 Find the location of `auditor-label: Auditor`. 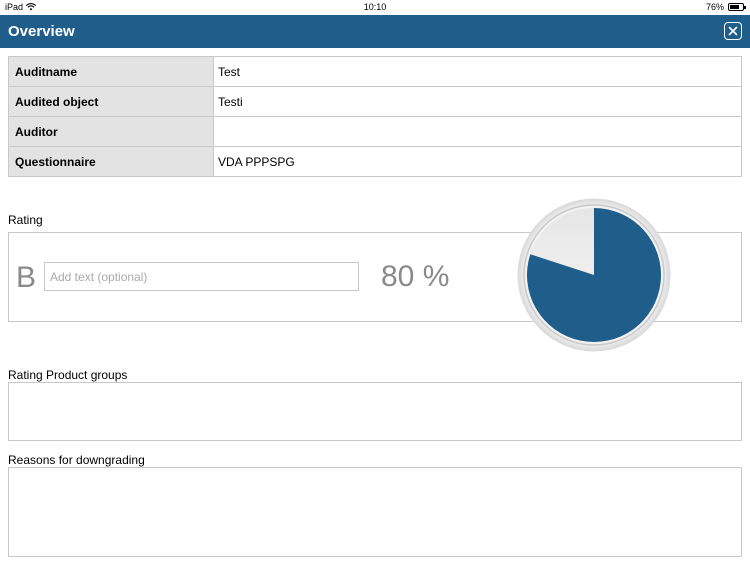

auditor-label: Auditor is located at coordinates (111, 131).